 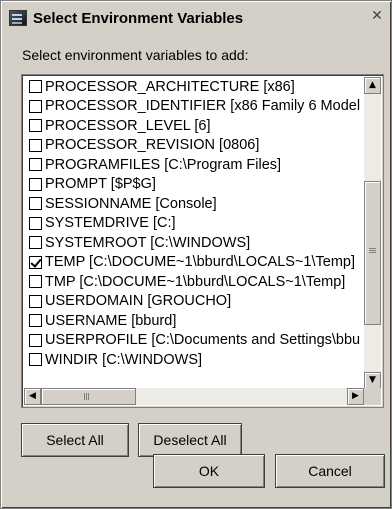 I want to click on close-icon: ✕, so click(x=377, y=17).